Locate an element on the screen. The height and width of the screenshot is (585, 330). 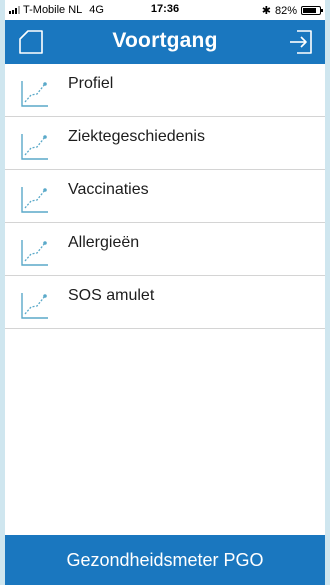
footer-bar: Gezondheidsmeter PGO is located at coordinates (165, 560).